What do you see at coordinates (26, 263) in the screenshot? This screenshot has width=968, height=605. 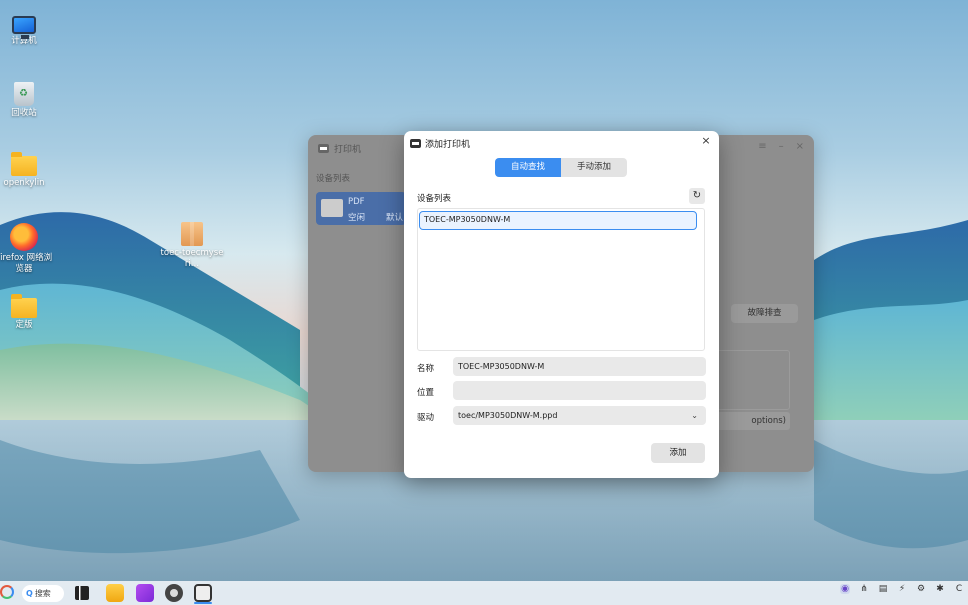 I see `desktop-icon-label: Firefox 网络浏览器` at bounding box center [26, 263].